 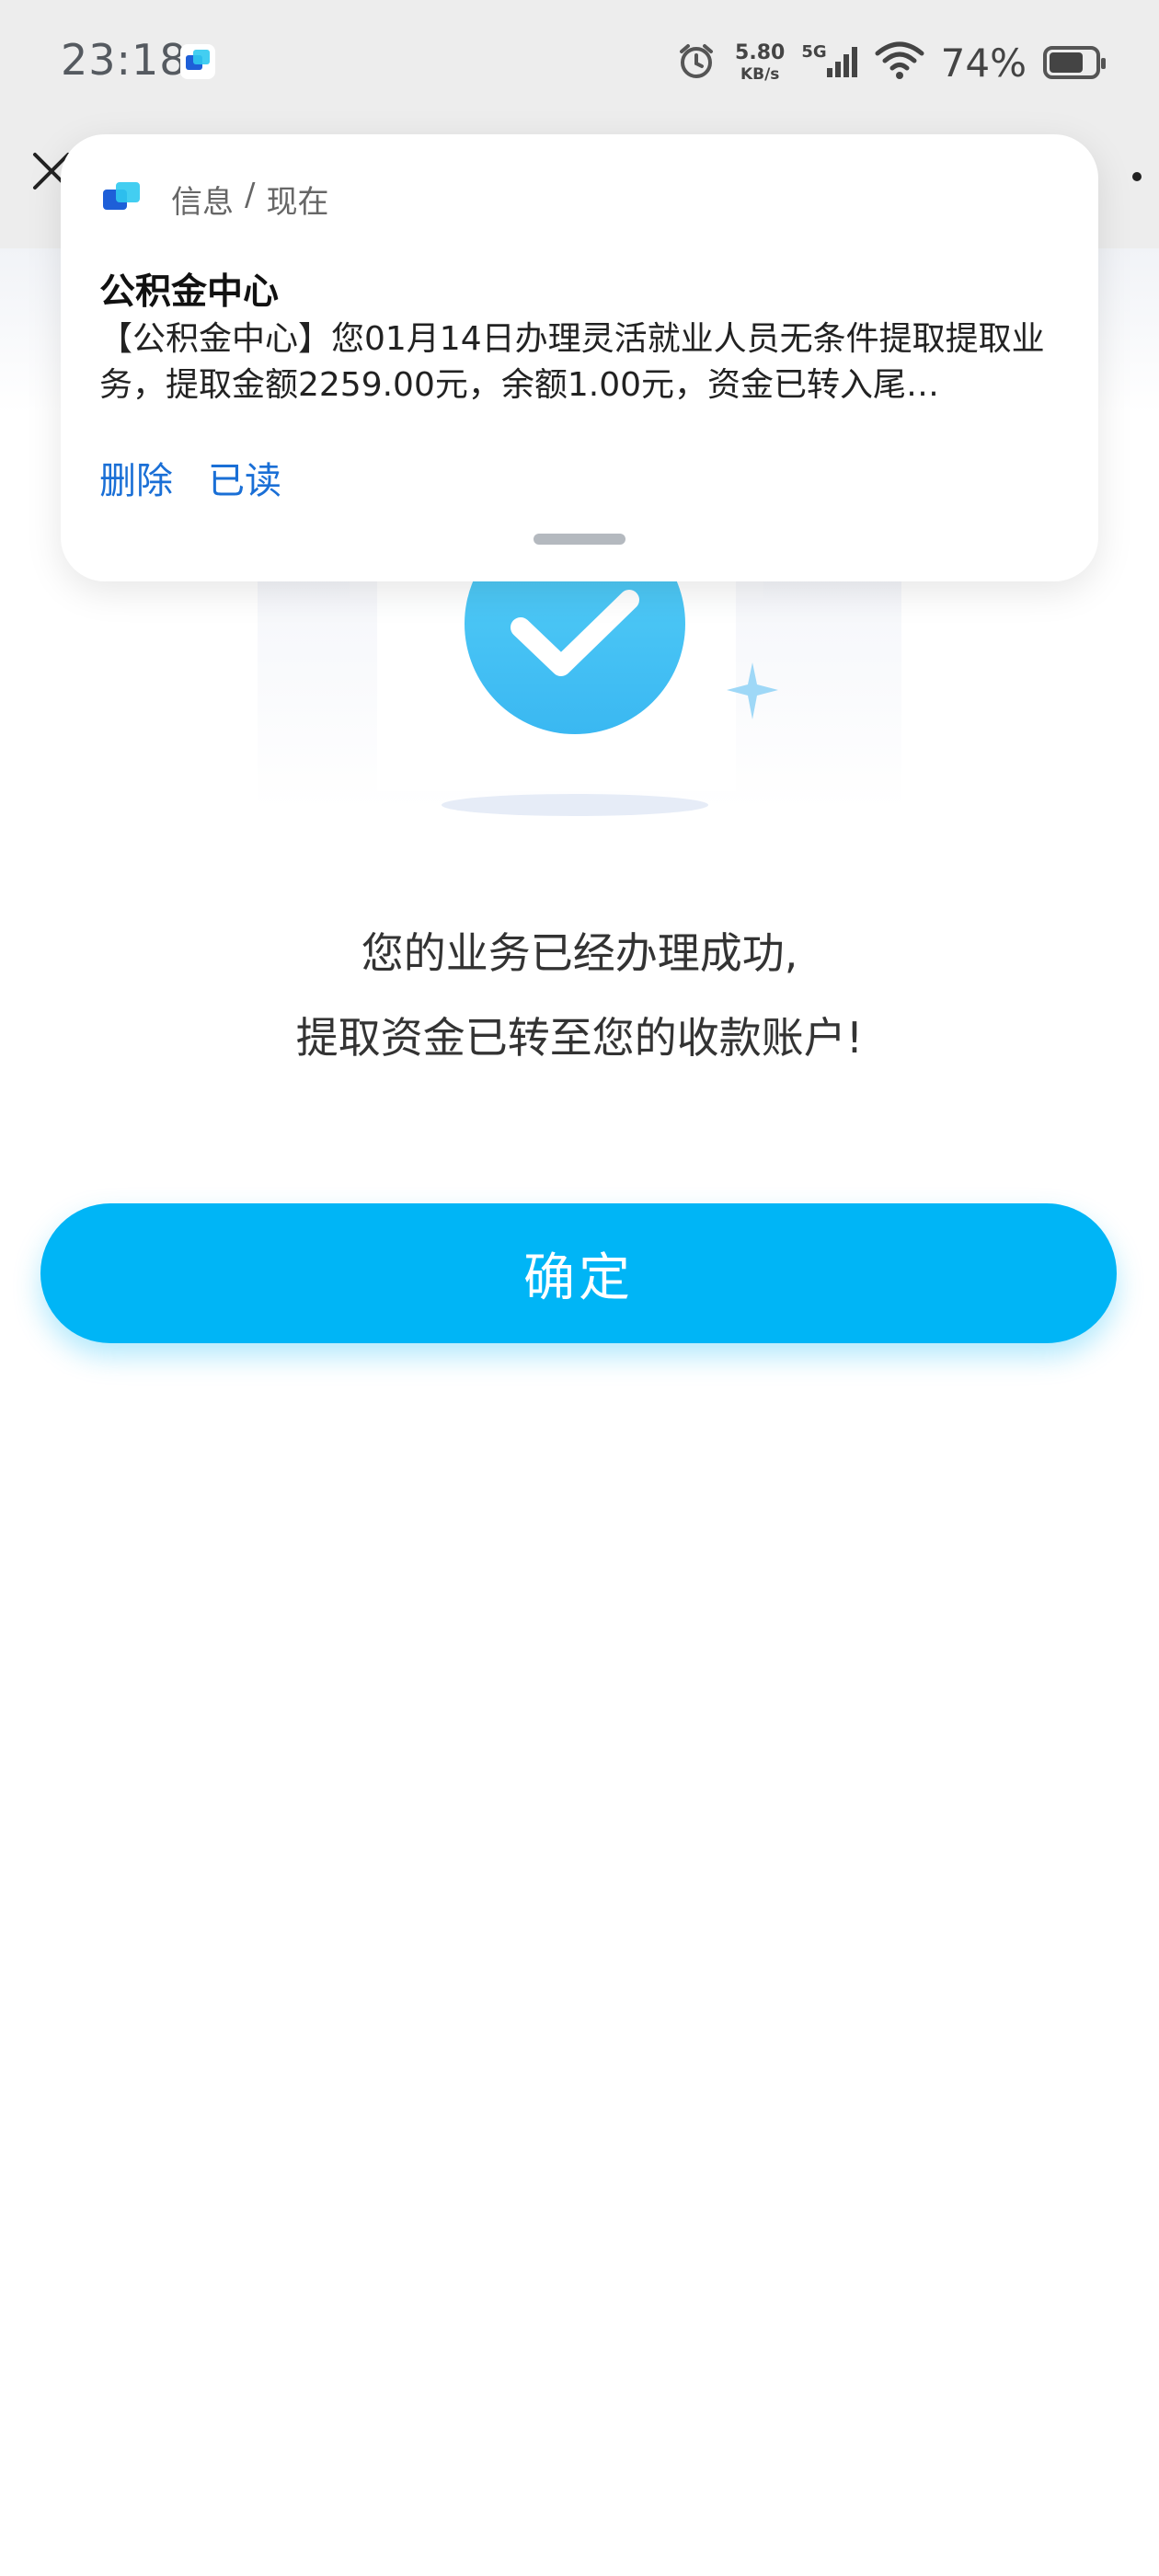 I want to click on notification-app-name: 信息, so click(x=202, y=202).